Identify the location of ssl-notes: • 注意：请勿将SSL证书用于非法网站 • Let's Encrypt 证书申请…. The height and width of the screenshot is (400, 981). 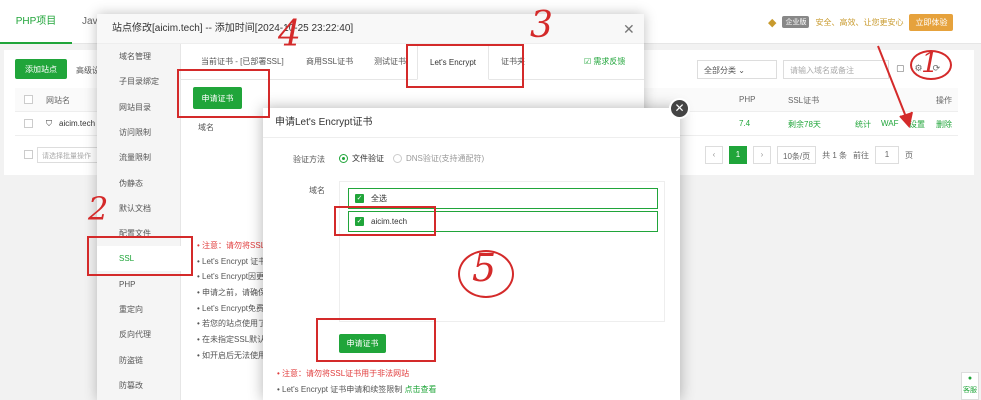
(230, 301).